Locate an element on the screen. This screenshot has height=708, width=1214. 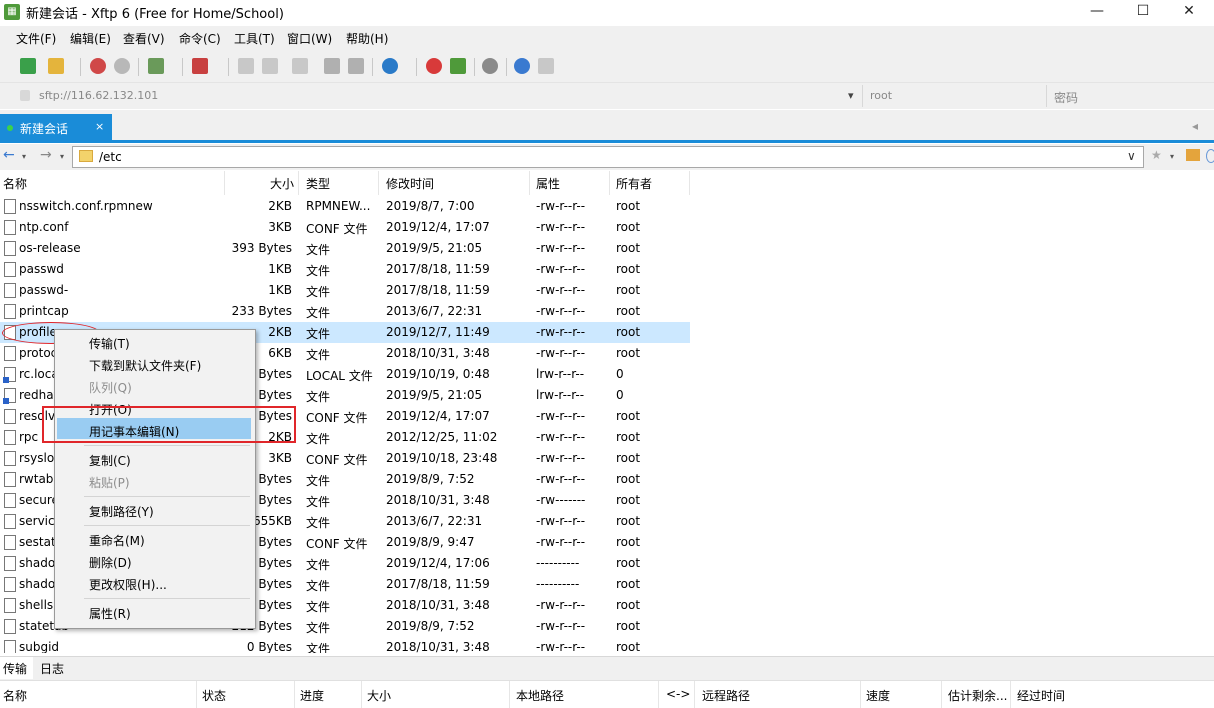
file-name: shado is located at coordinates (37, 563).